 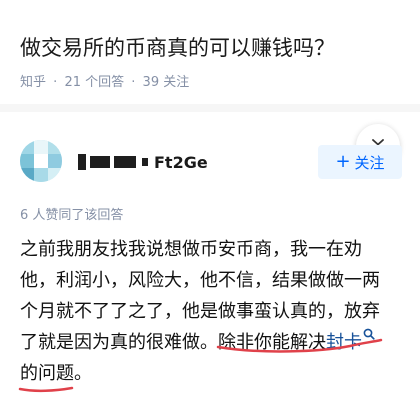 I want to click on follow-button: + 关注, so click(x=360, y=162).